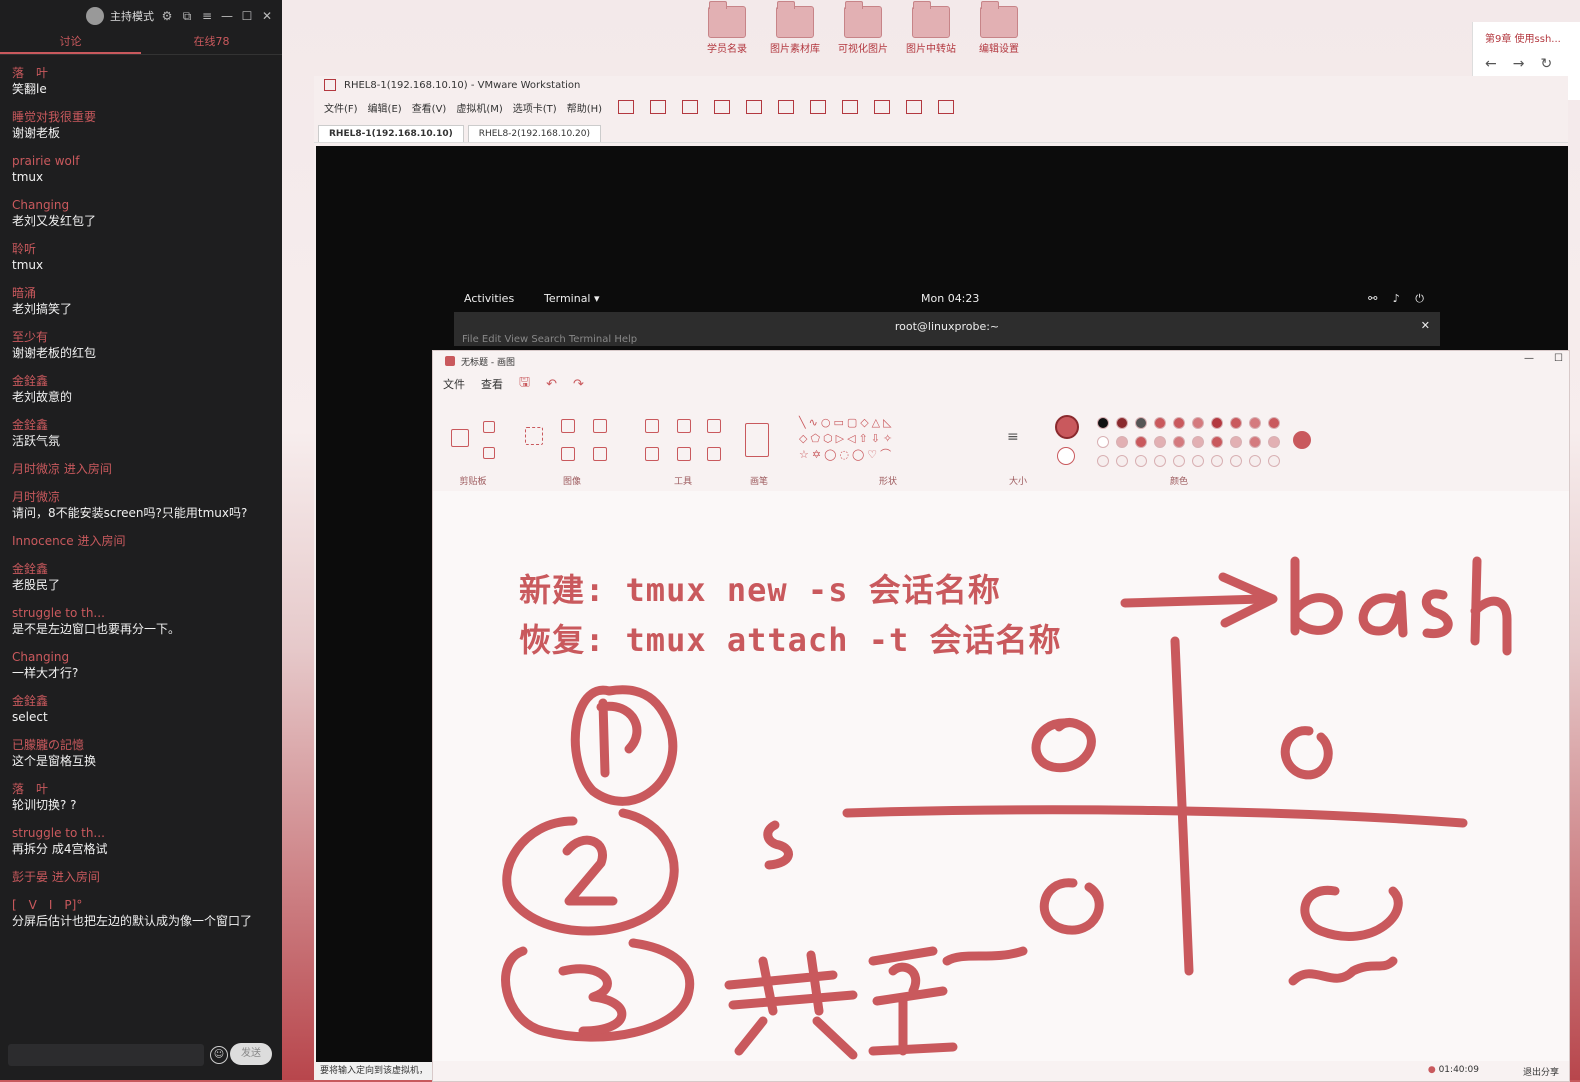 The width and height of the screenshot is (1580, 1082). I want to click on edit-colors-icon, so click(1302, 440).